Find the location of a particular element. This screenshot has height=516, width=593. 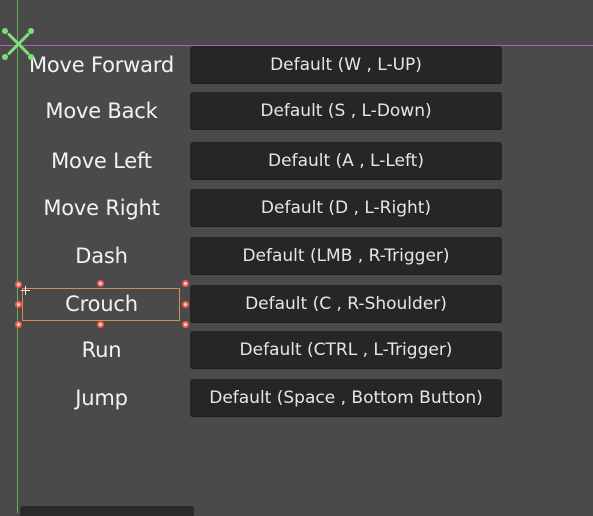

action-label-run: Run is located at coordinates (101, 350).